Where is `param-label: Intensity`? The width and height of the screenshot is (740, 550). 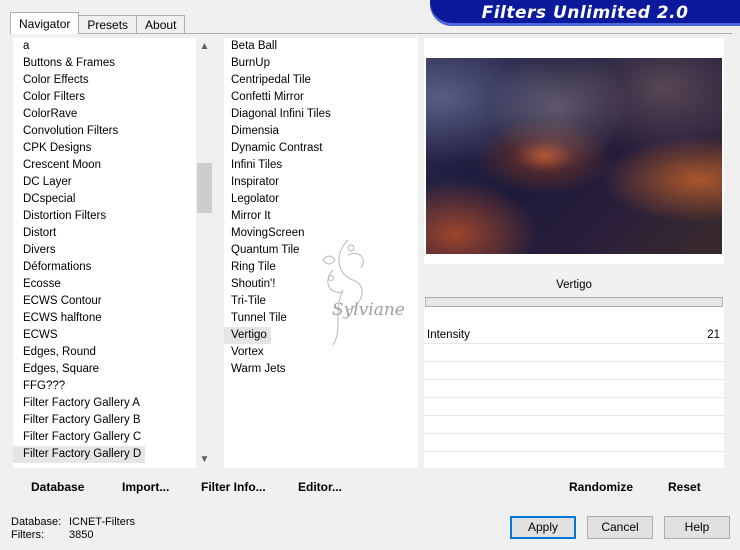
param-label: Intensity is located at coordinates (448, 335).